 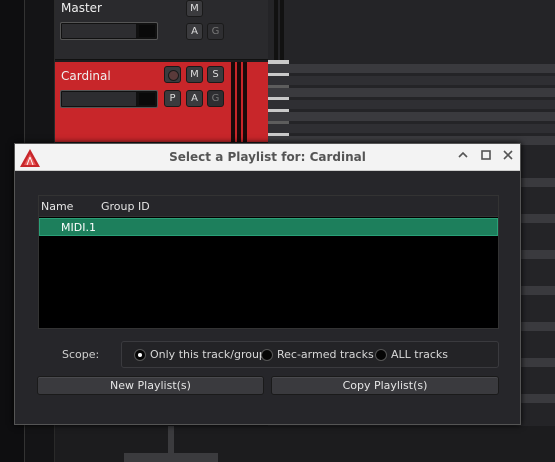 I want to click on maximize-icon, so click(x=486, y=157).